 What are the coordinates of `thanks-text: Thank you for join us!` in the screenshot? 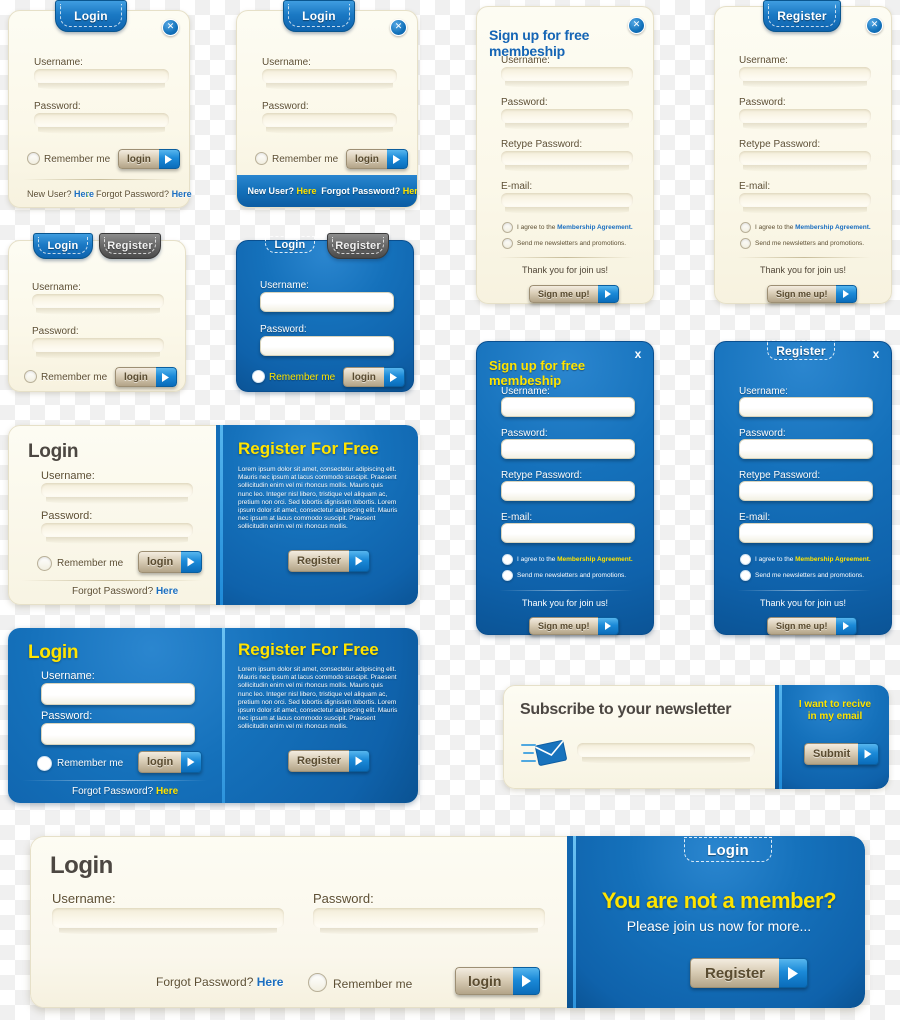 It's located at (803, 270).